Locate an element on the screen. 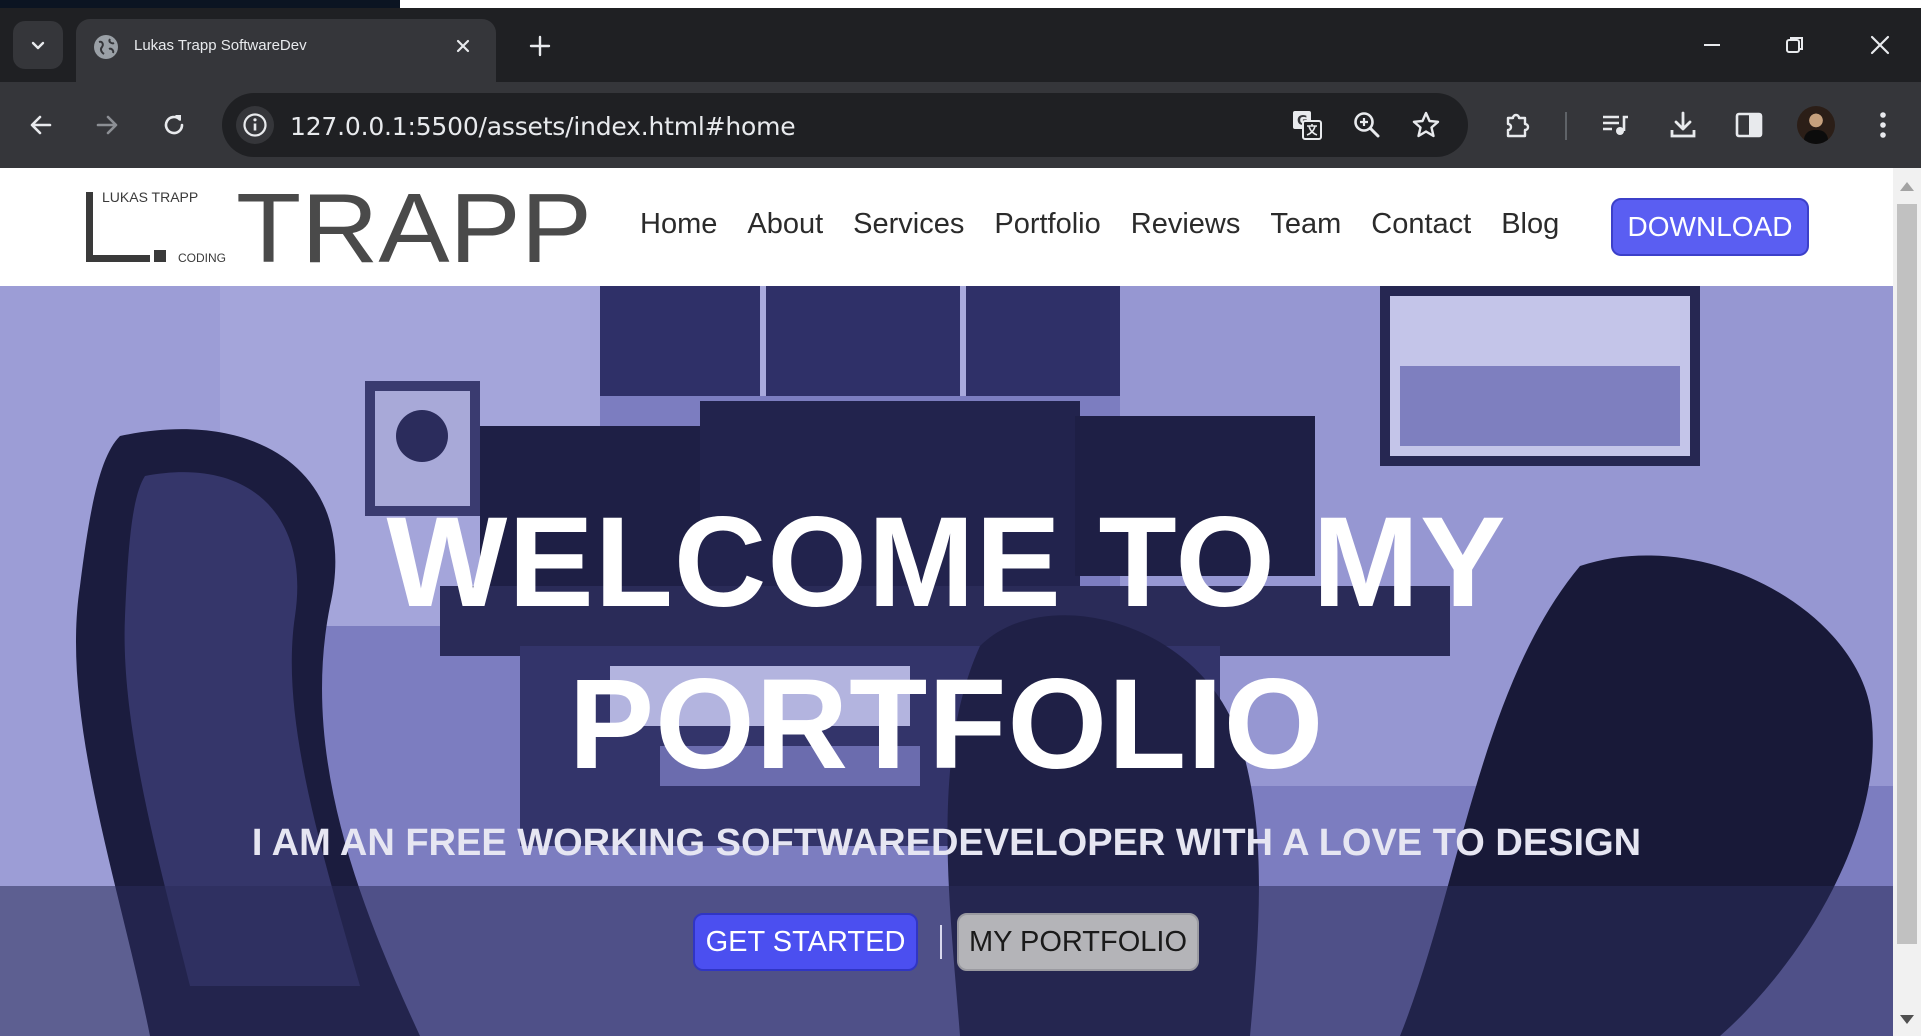  star-icon is located at coordinates (1426, 124).